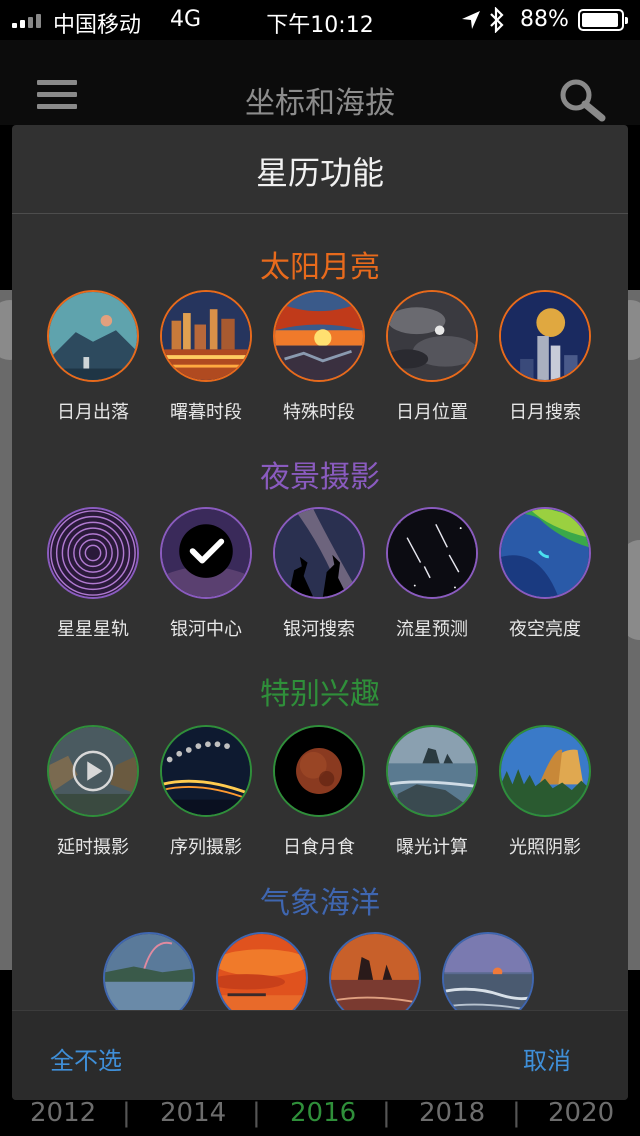 This screenshot has height=1136, width=640. I want to click on status-bar: 中国移动 4G 下午10:12 88%, so click(320, 20).